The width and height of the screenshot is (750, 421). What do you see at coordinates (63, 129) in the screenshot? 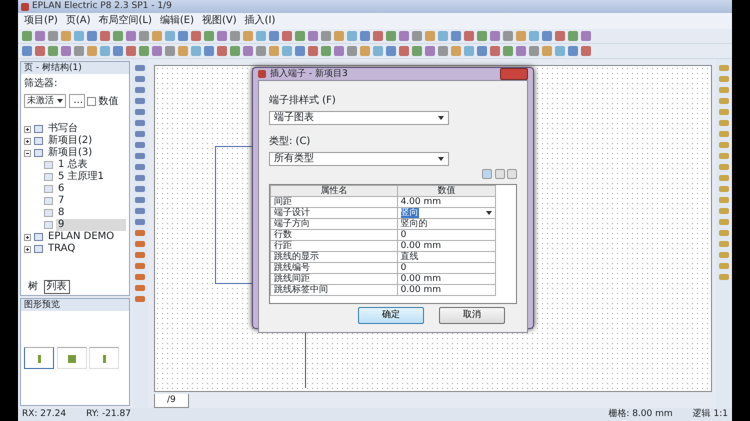
I see `tree-item: 书写台` at bounding box center [63, 129].